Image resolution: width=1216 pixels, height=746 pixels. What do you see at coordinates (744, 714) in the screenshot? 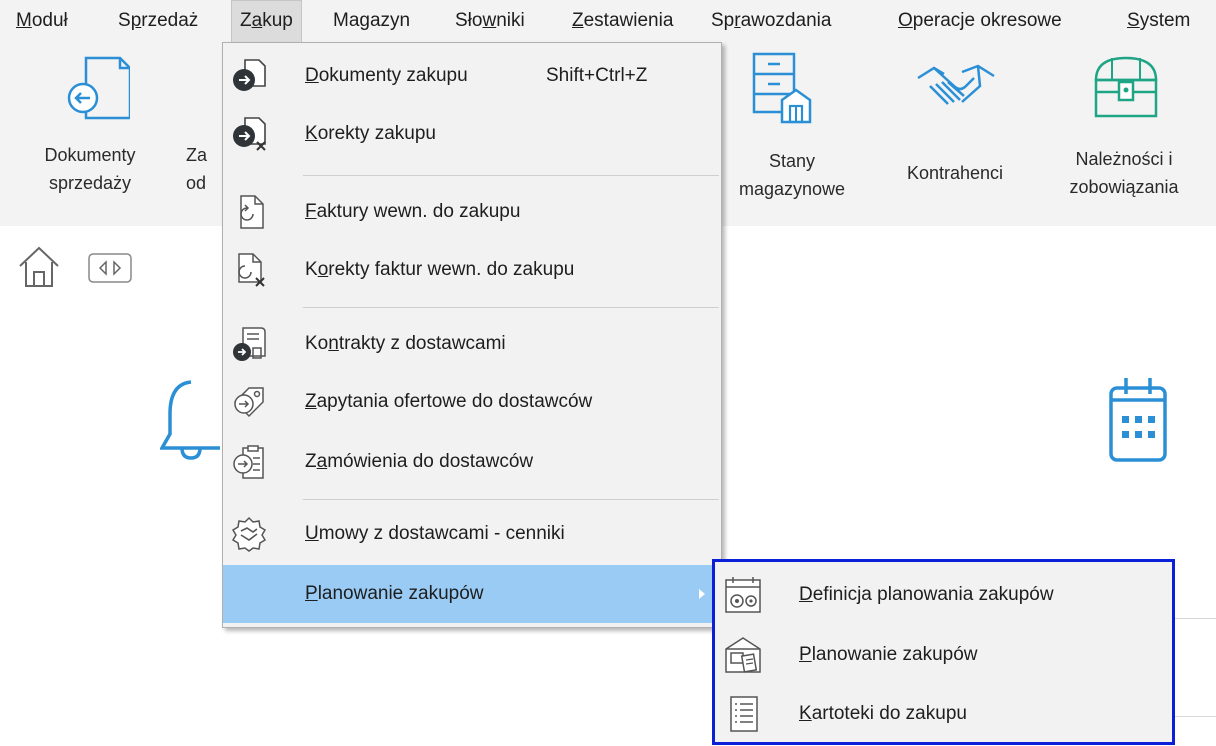
I see `list-document-icon` at bounding box center [744, 714].